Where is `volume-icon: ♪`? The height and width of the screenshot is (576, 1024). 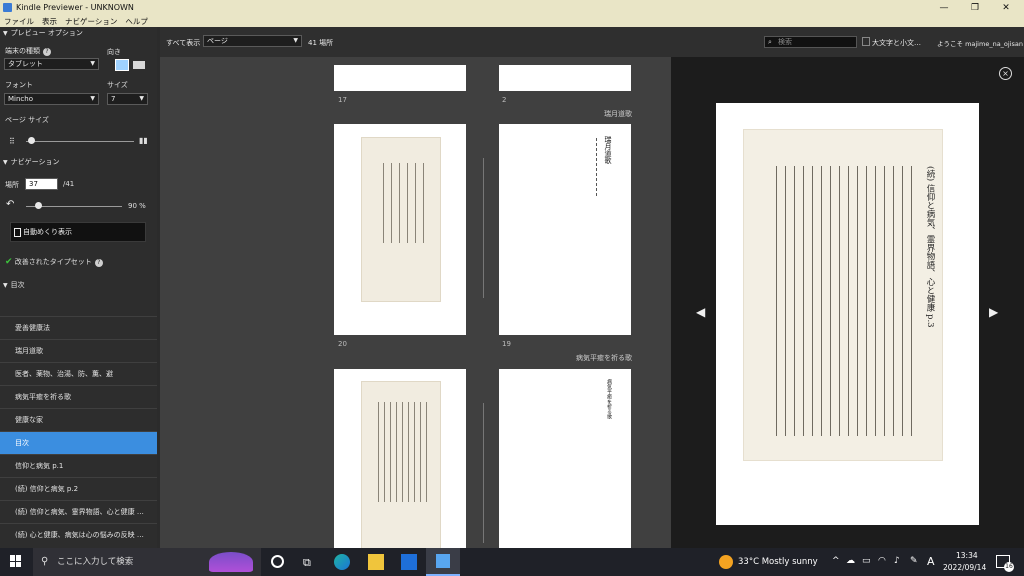
volume-icon: ♪ is located at coordinates (897, 561).